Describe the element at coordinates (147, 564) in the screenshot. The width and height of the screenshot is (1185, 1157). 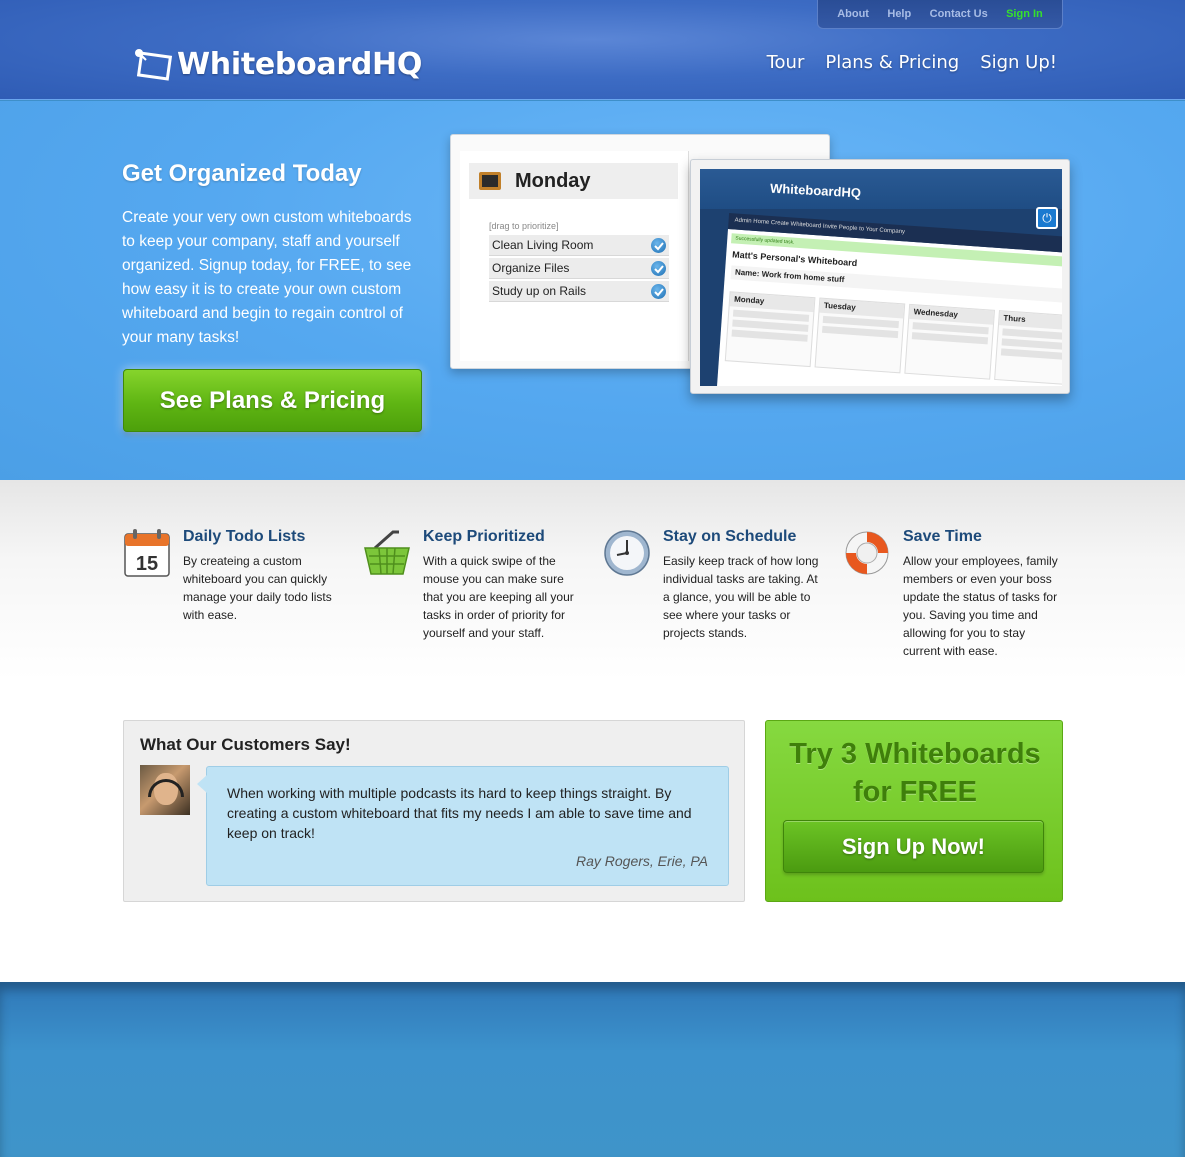
I see `calendar-day-label: 15` at that location.